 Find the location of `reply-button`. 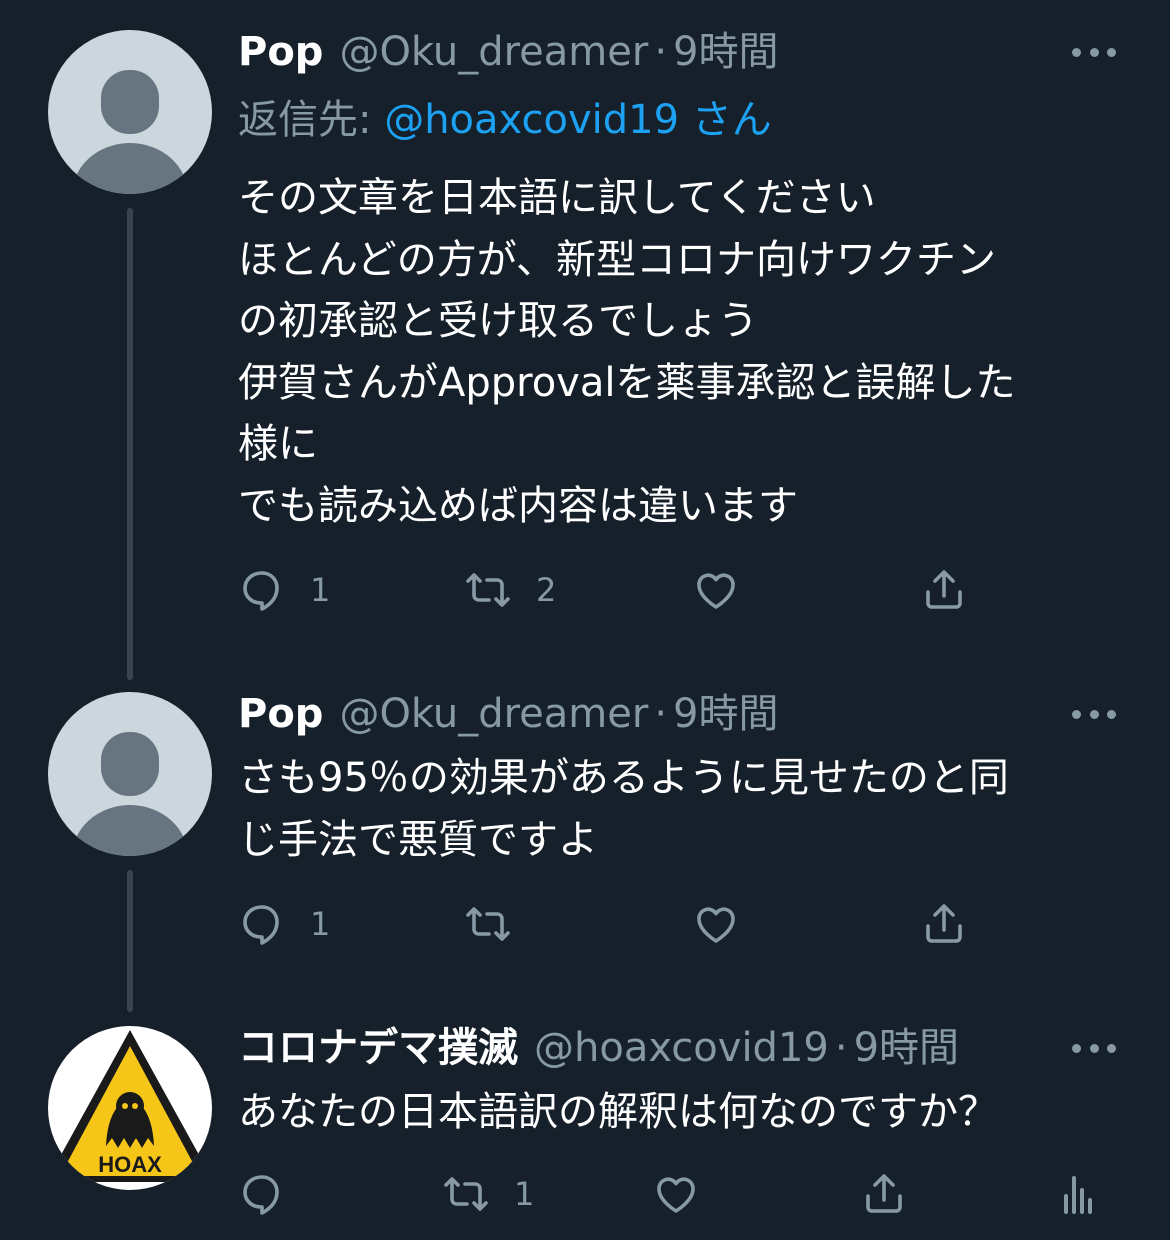

reply-button is located at coordinates (274, 1194).